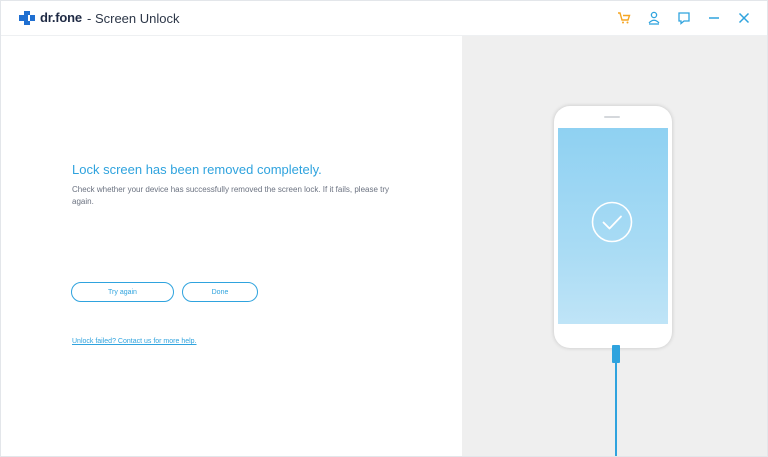 This screenshot has width=768, height=457. Describe the element at coordinates (134, 341) in the screenshot. I see `help-link: Unlock failed? Contact us for more help.` at that location.